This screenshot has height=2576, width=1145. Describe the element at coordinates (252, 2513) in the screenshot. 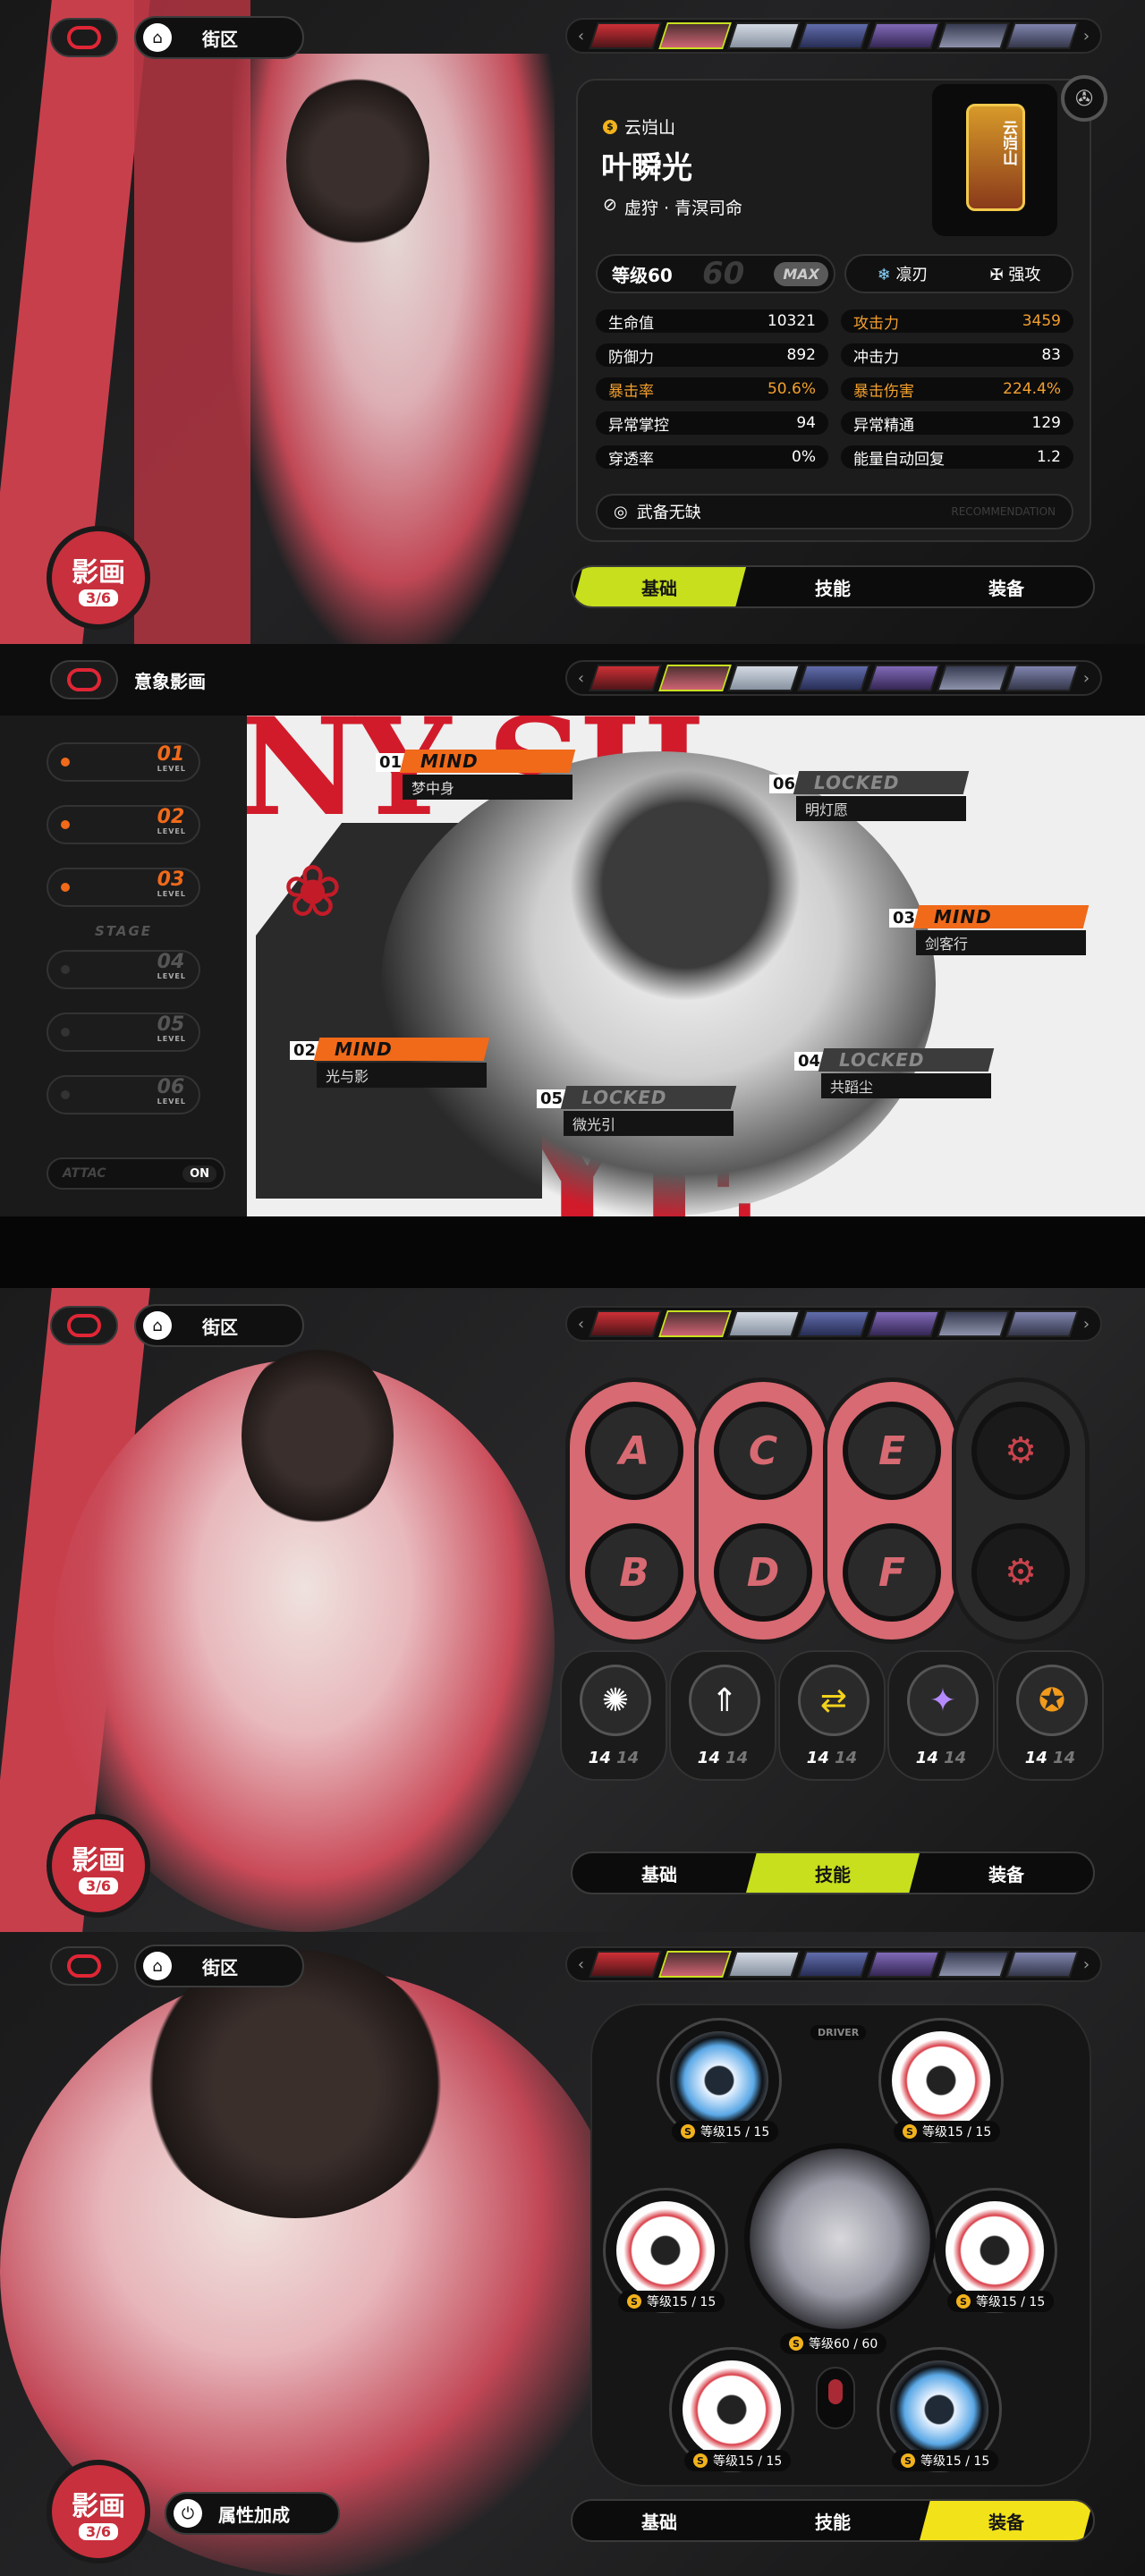

I see `attribute-bonus-button: ⏻ 属性加成` at that location.